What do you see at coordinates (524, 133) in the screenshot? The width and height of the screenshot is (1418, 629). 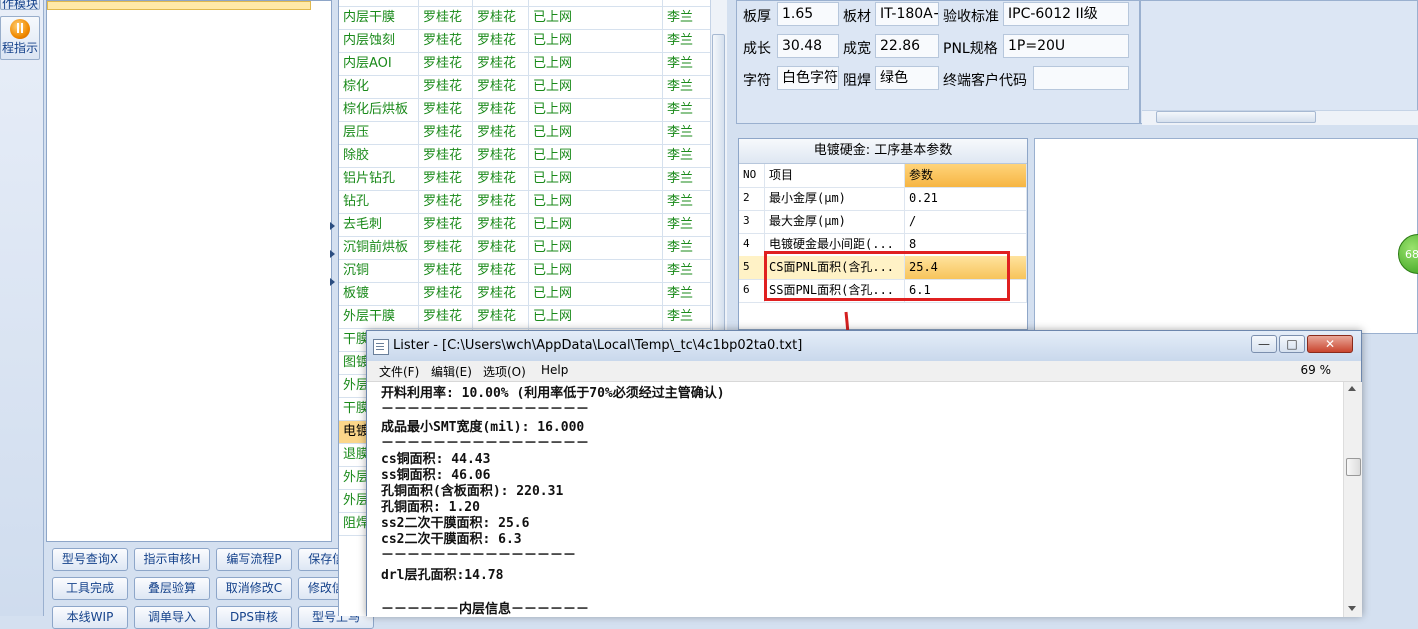 I see `grid-row: 层压 罗桂花 罗桂花 已上网 李兰` at bounding box center [524, 133].